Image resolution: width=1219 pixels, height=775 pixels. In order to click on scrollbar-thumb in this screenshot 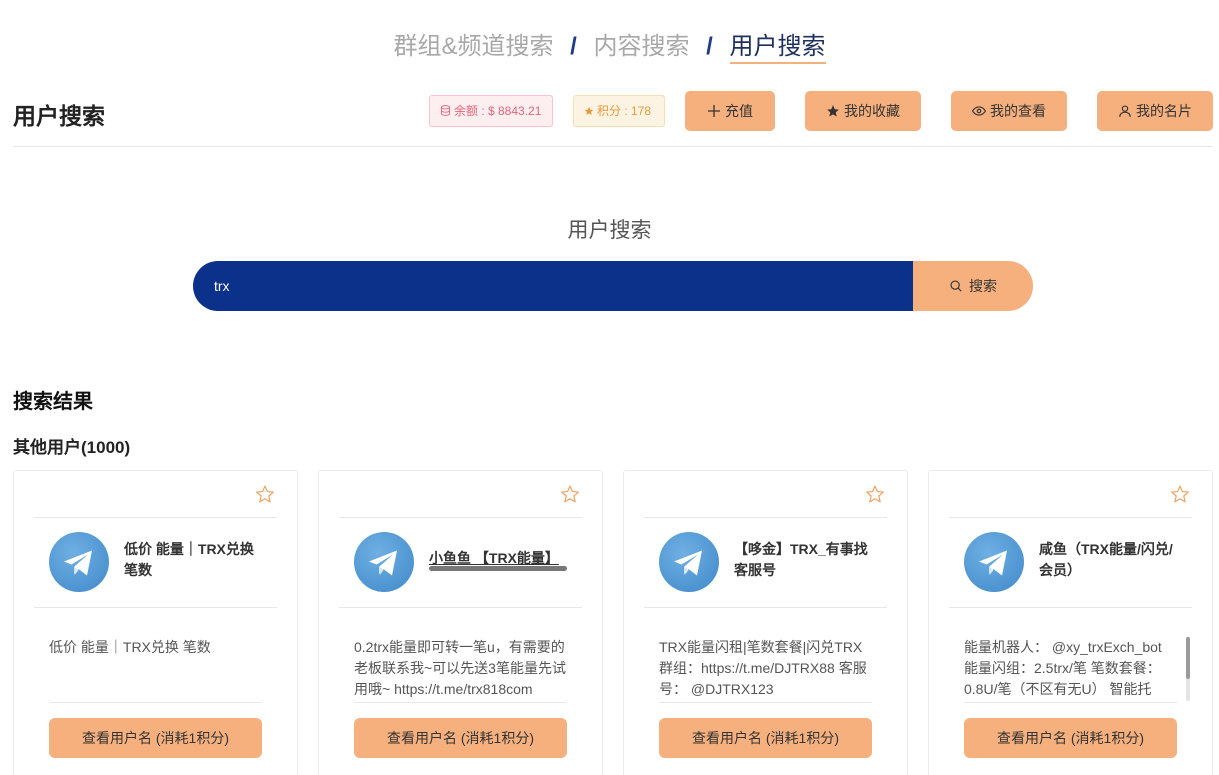, I will do `click(1188, 658)`.